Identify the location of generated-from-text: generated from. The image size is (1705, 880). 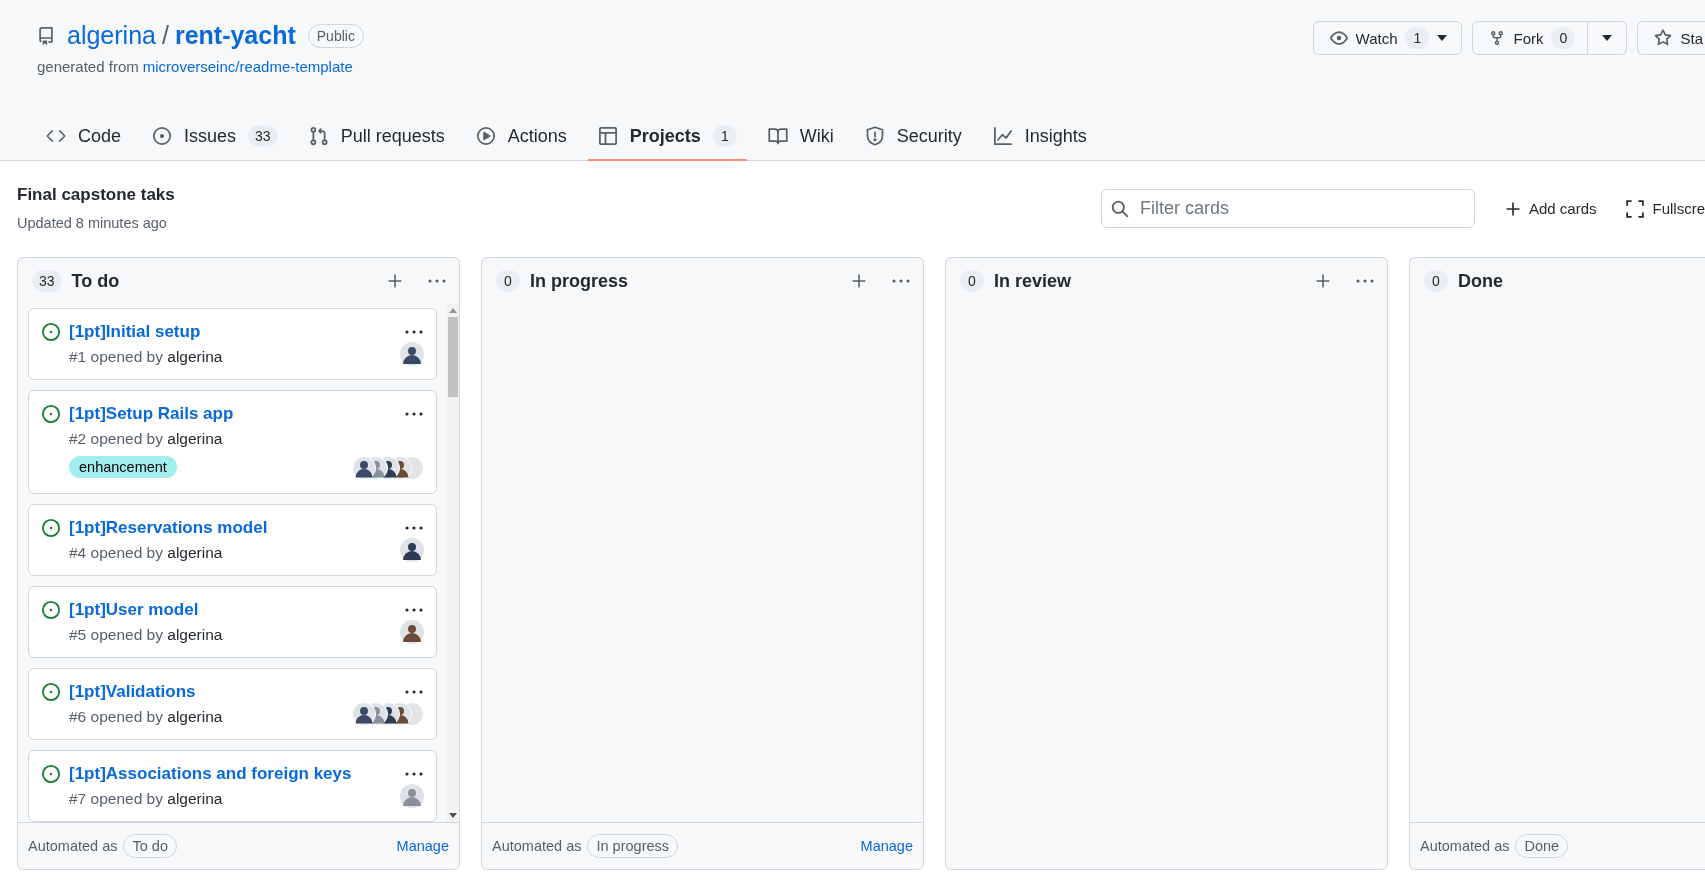
(88, 66).